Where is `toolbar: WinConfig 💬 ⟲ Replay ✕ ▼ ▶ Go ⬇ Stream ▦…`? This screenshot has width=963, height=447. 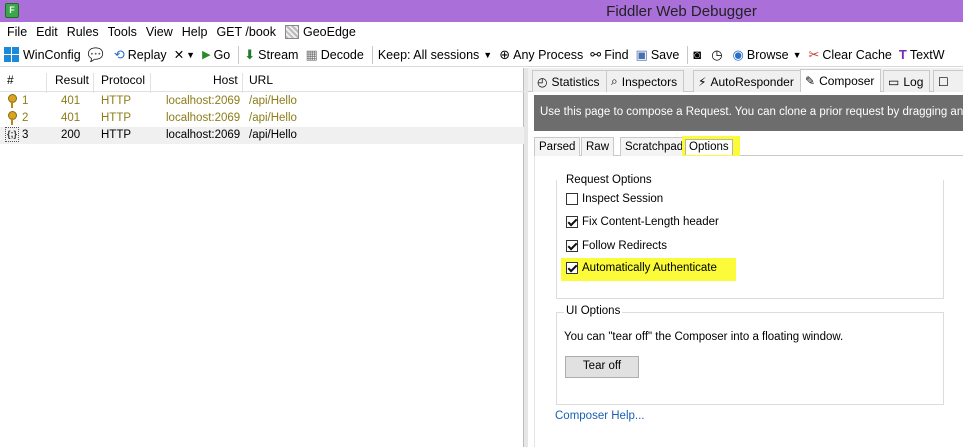
toolbar: WinConfig 💬 ⟲ Replay ✕ ▼ ▶ Go ⬇ Stream ▦… is located at coordinates (481, 55).